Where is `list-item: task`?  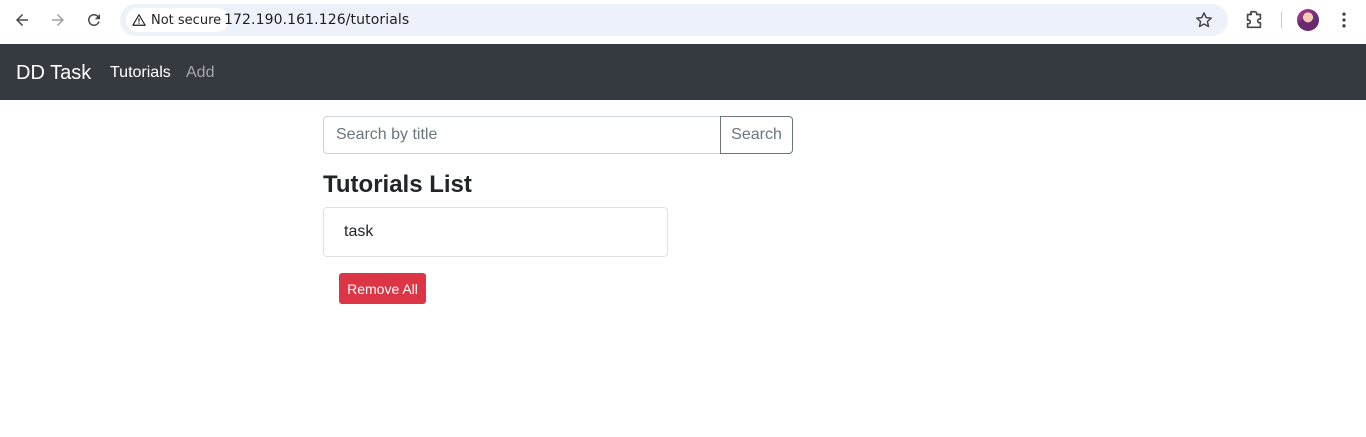 list-item: task is located at coordinates (495, 232).